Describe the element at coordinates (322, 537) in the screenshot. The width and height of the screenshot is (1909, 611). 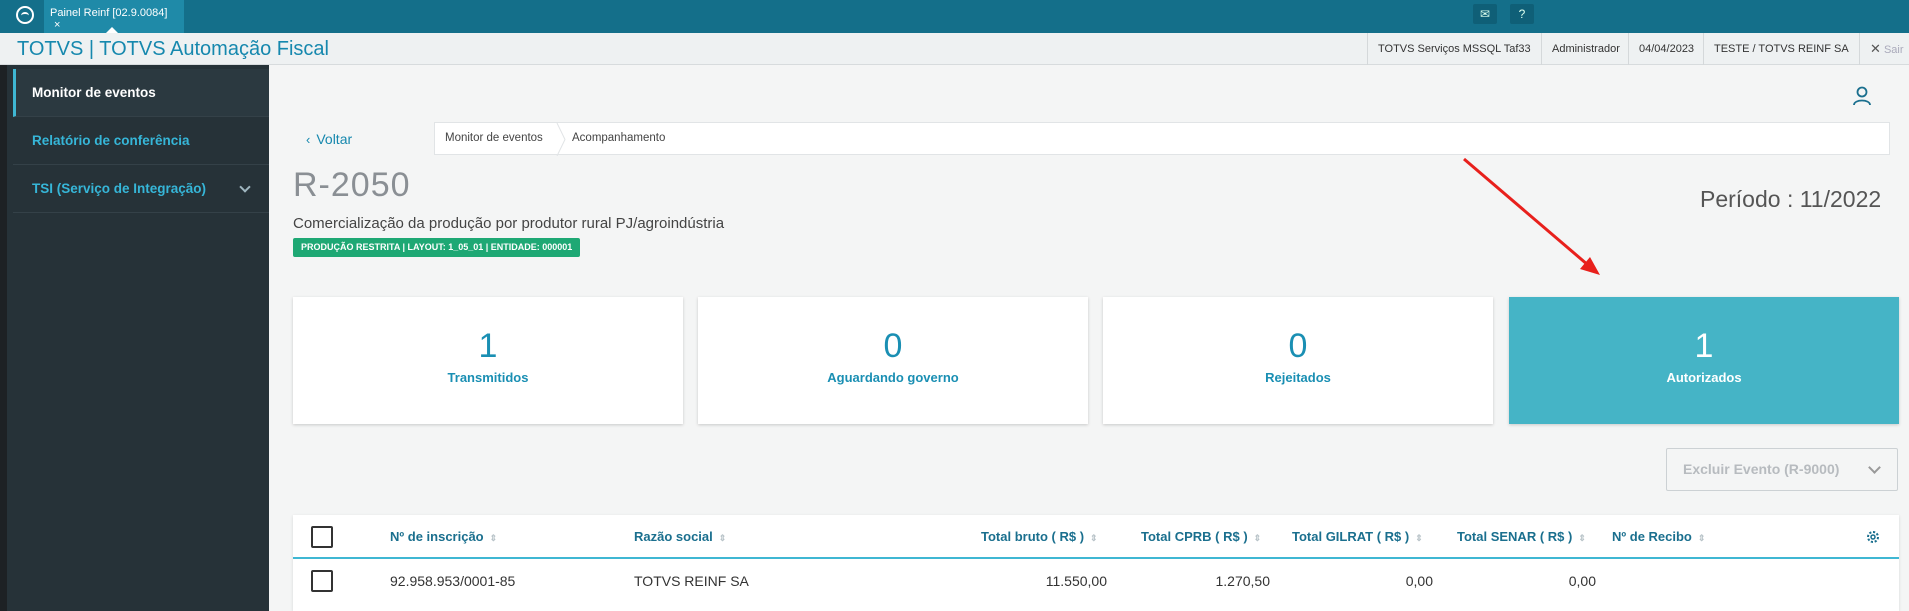
I see `select-all-checkbox` at that location.